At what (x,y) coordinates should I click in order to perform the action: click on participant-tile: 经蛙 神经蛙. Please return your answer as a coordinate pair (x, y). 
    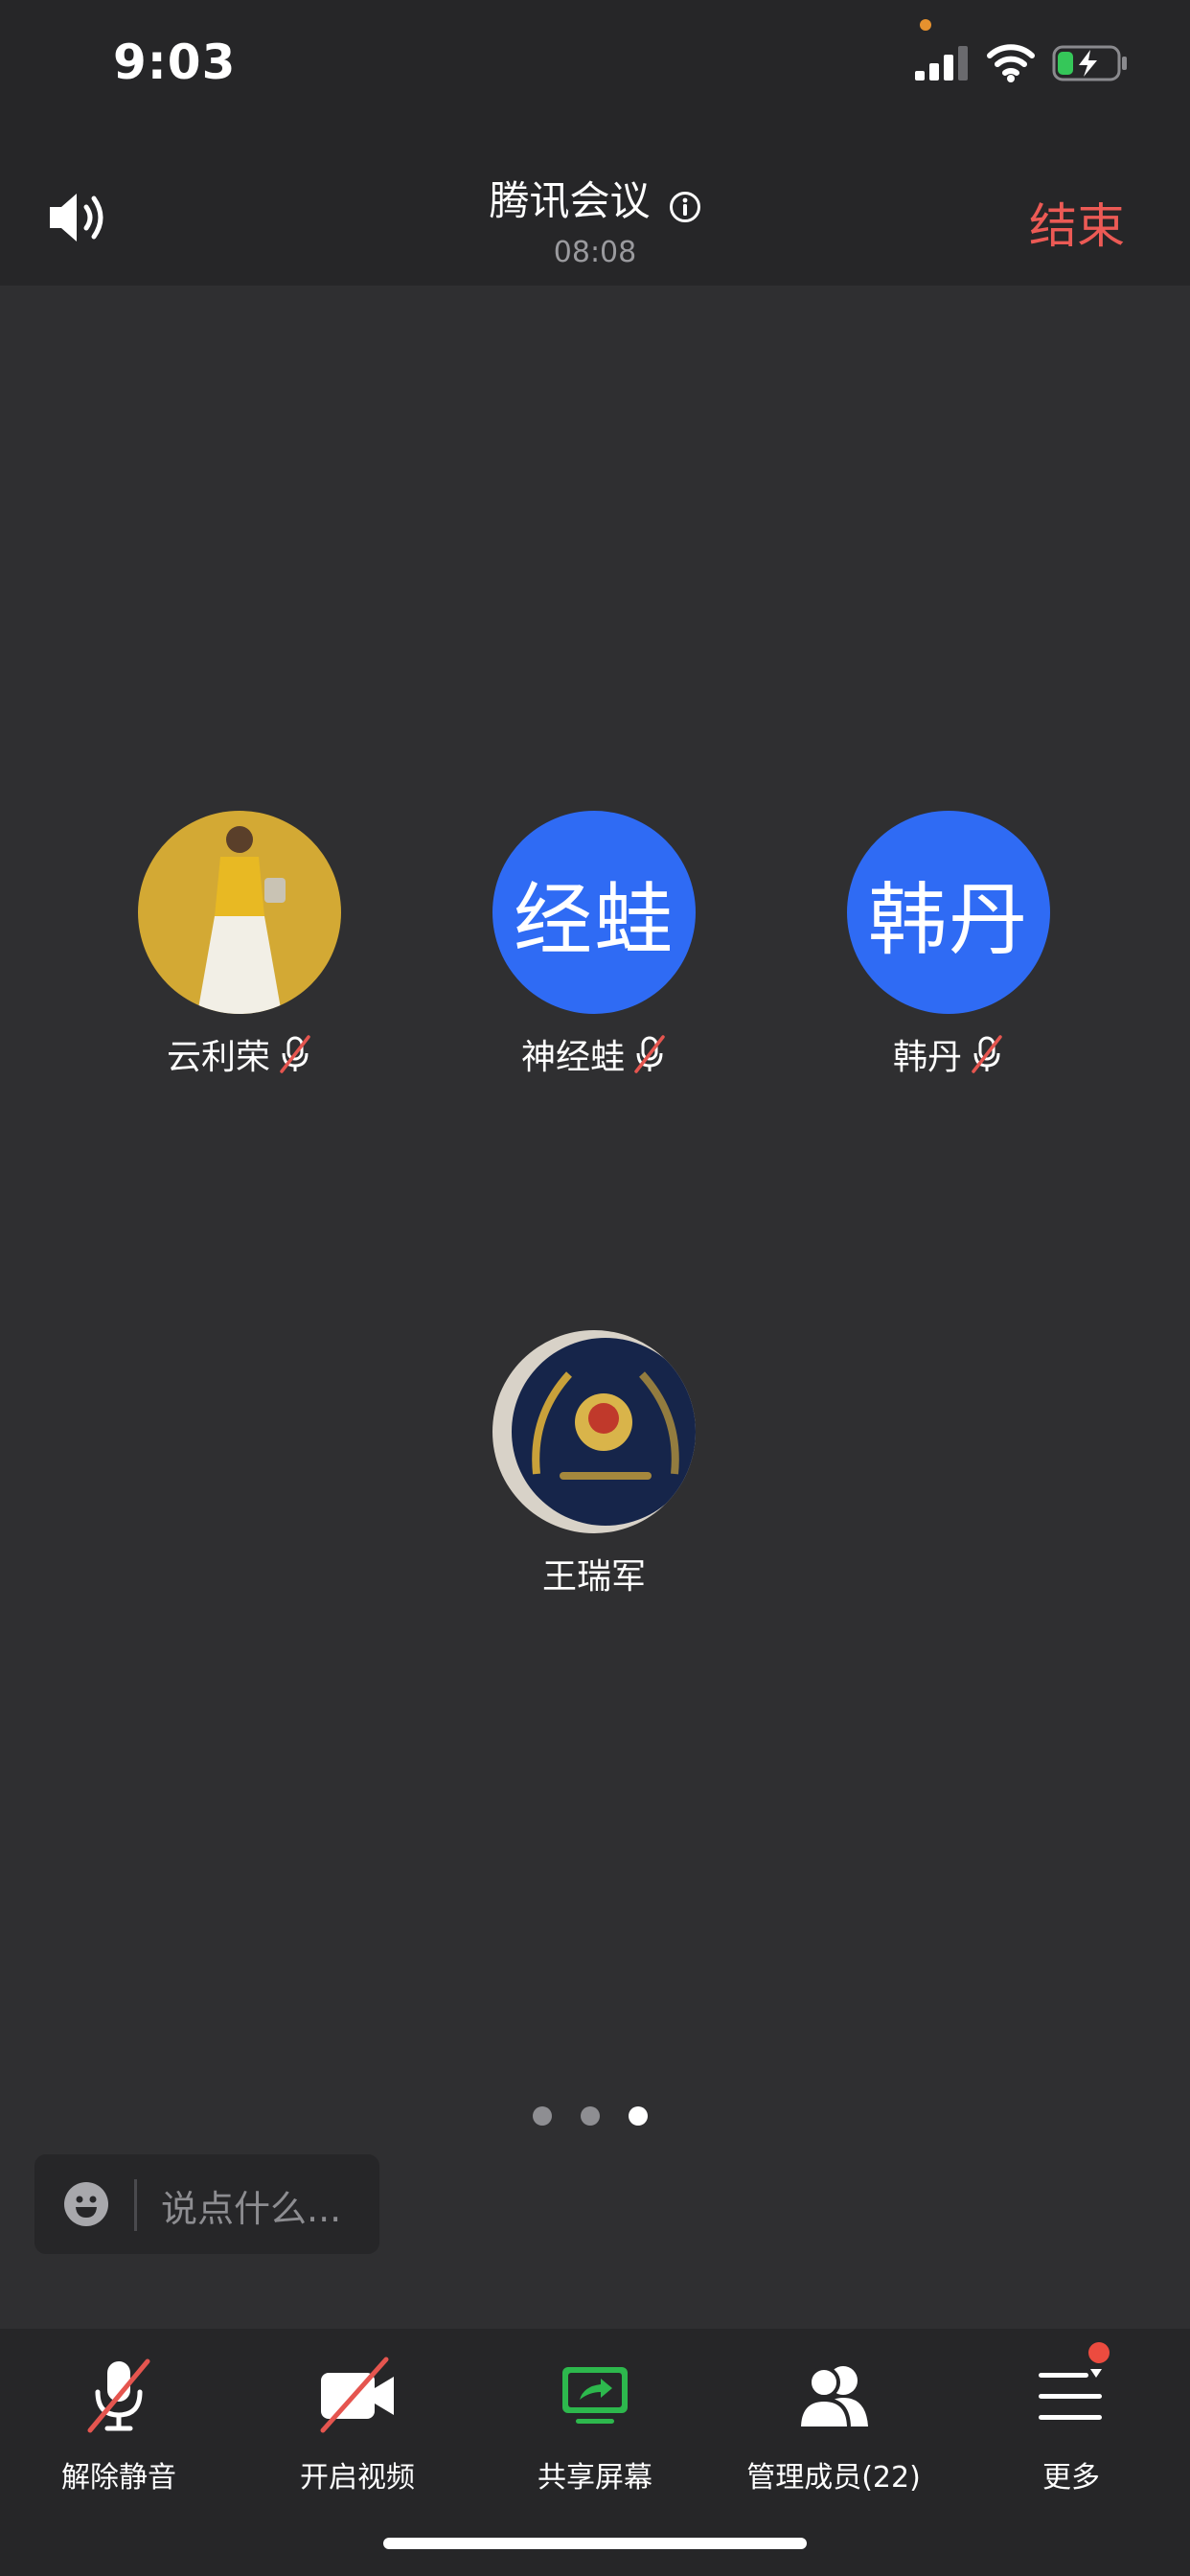
    Looking at the image, I should click on (594, 945).